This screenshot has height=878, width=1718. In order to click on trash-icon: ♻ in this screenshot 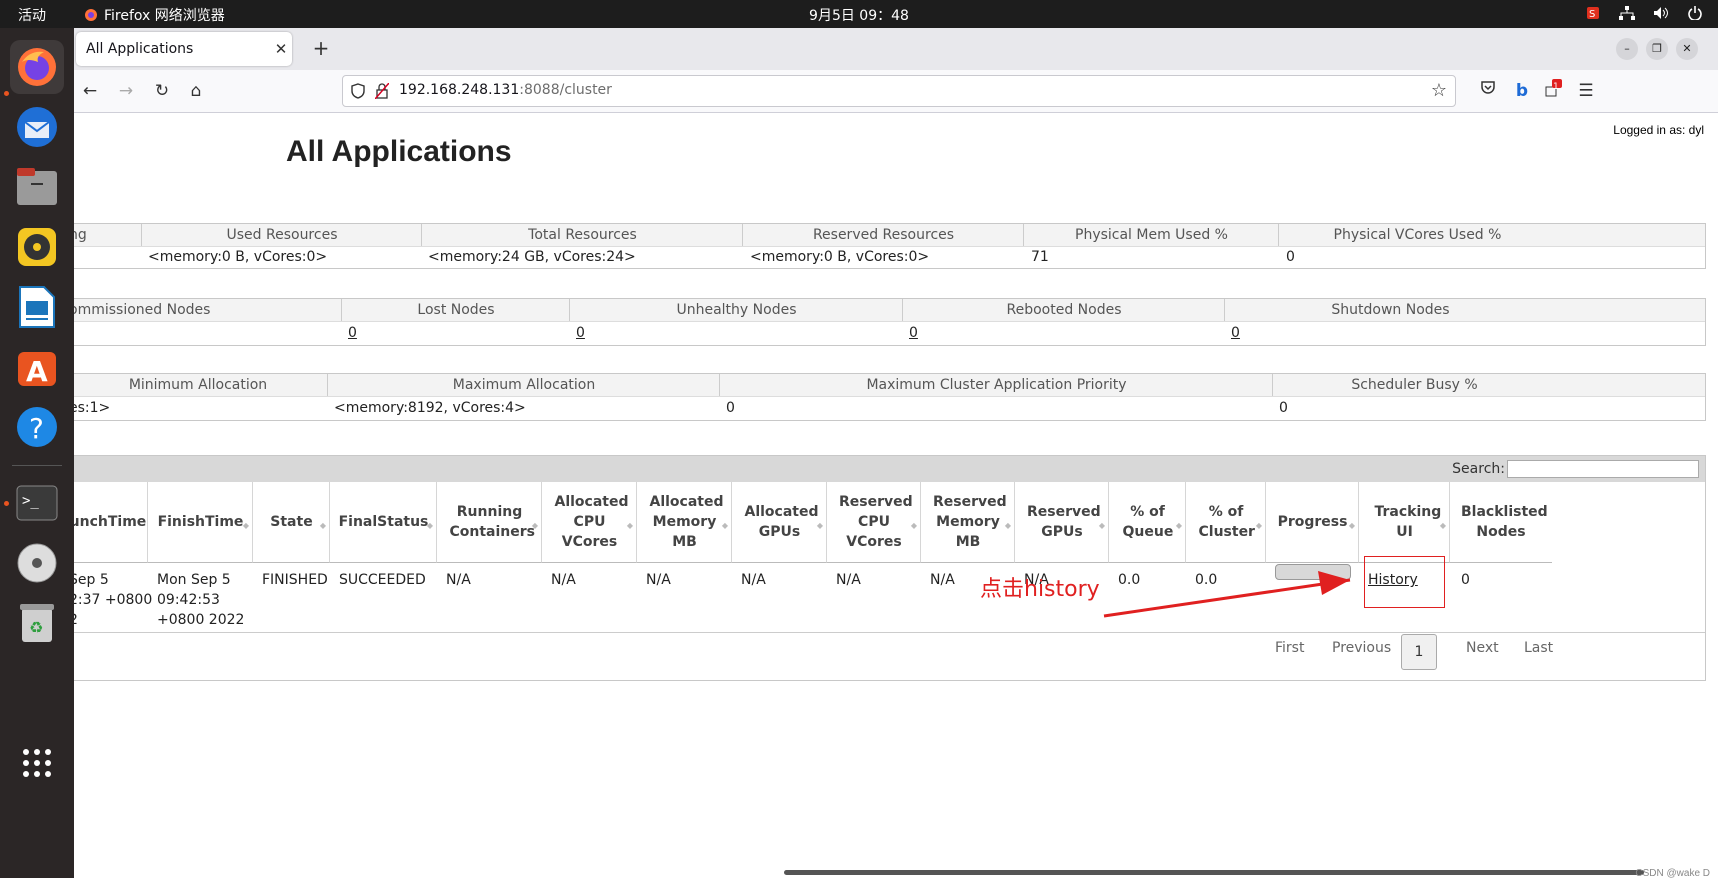, I will do `click(37, 623)`.